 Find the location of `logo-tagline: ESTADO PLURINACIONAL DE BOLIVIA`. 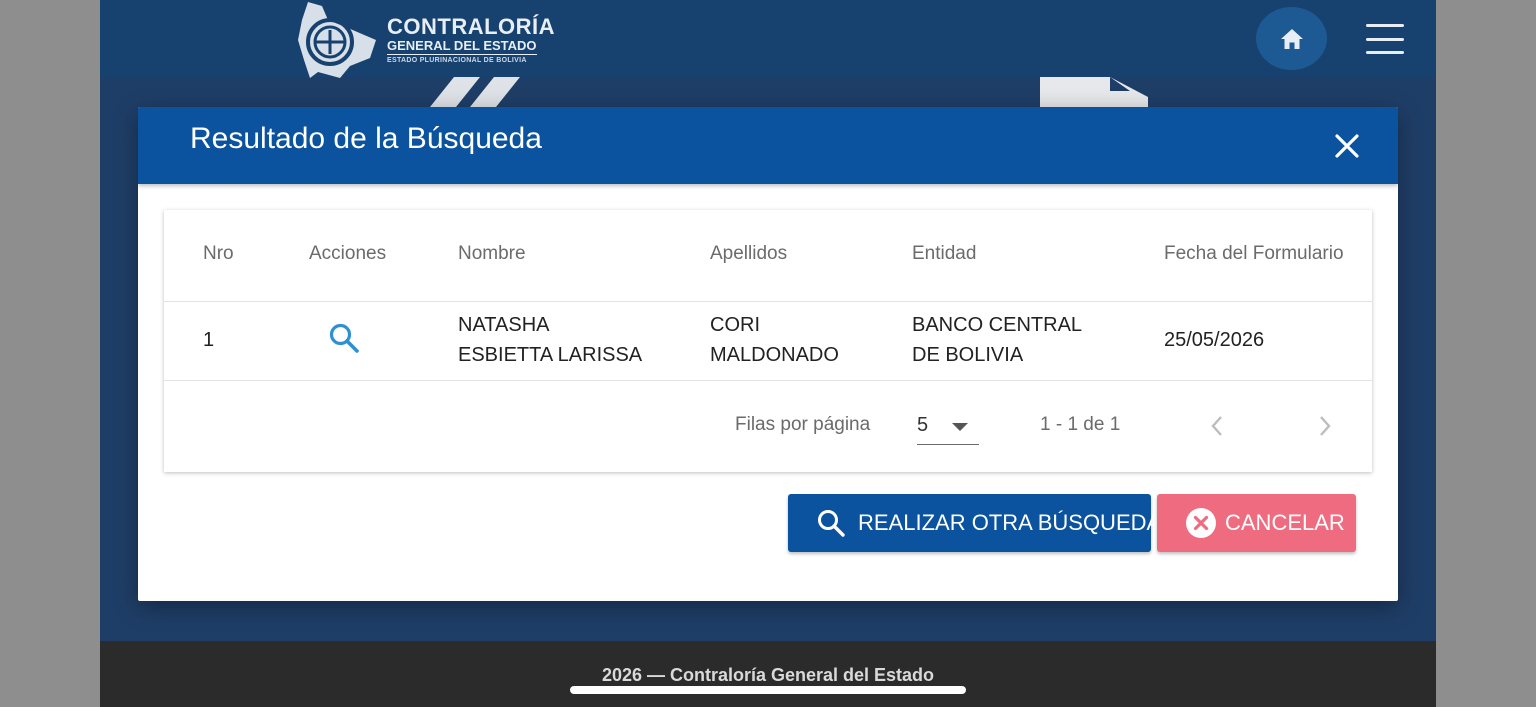

logo-tagline: ESTADO PLURINACIONAL DE BOLIVIA is located at coordinates (457, 60).